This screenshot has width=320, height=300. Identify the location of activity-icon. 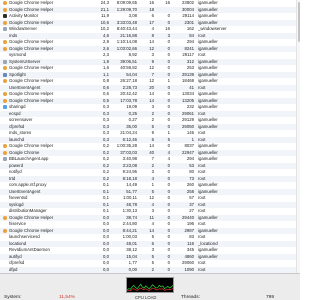
(5, 16).